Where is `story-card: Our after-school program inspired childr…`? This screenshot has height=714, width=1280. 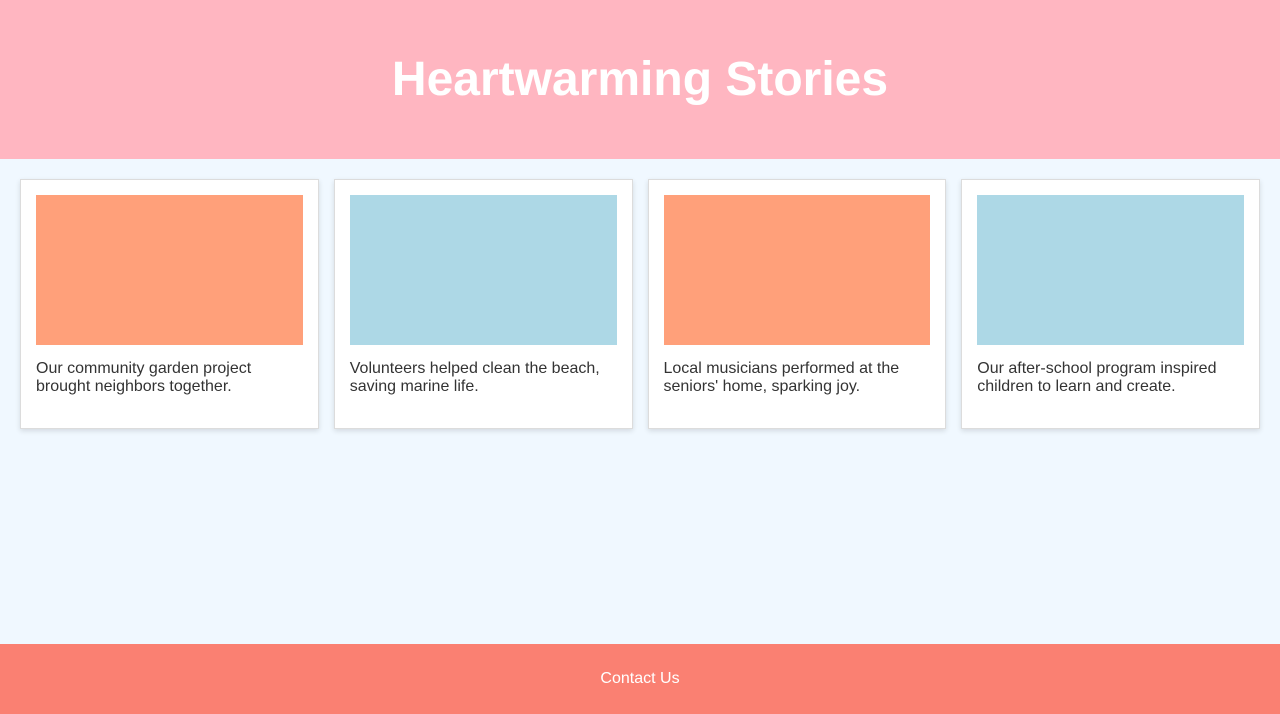 story-card: Our after-school program inspired childr… is located at coordinates (1110, 304).